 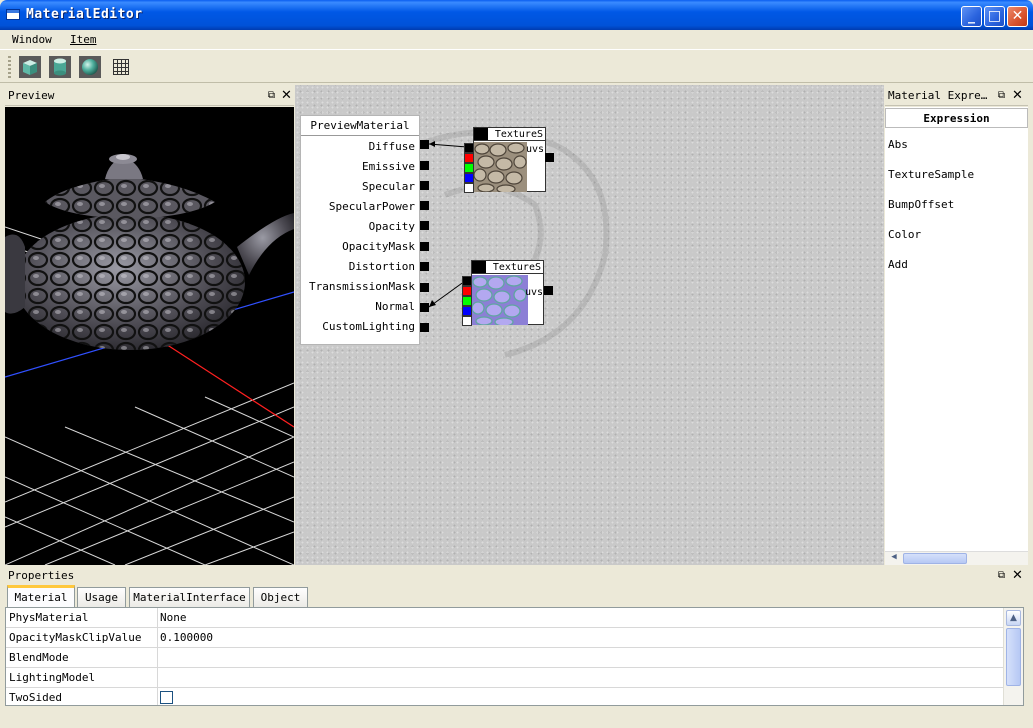 What do you see at coordinates (516, 15) in the screenshot?
I see `title-bar` at bounding box center [516, 15].